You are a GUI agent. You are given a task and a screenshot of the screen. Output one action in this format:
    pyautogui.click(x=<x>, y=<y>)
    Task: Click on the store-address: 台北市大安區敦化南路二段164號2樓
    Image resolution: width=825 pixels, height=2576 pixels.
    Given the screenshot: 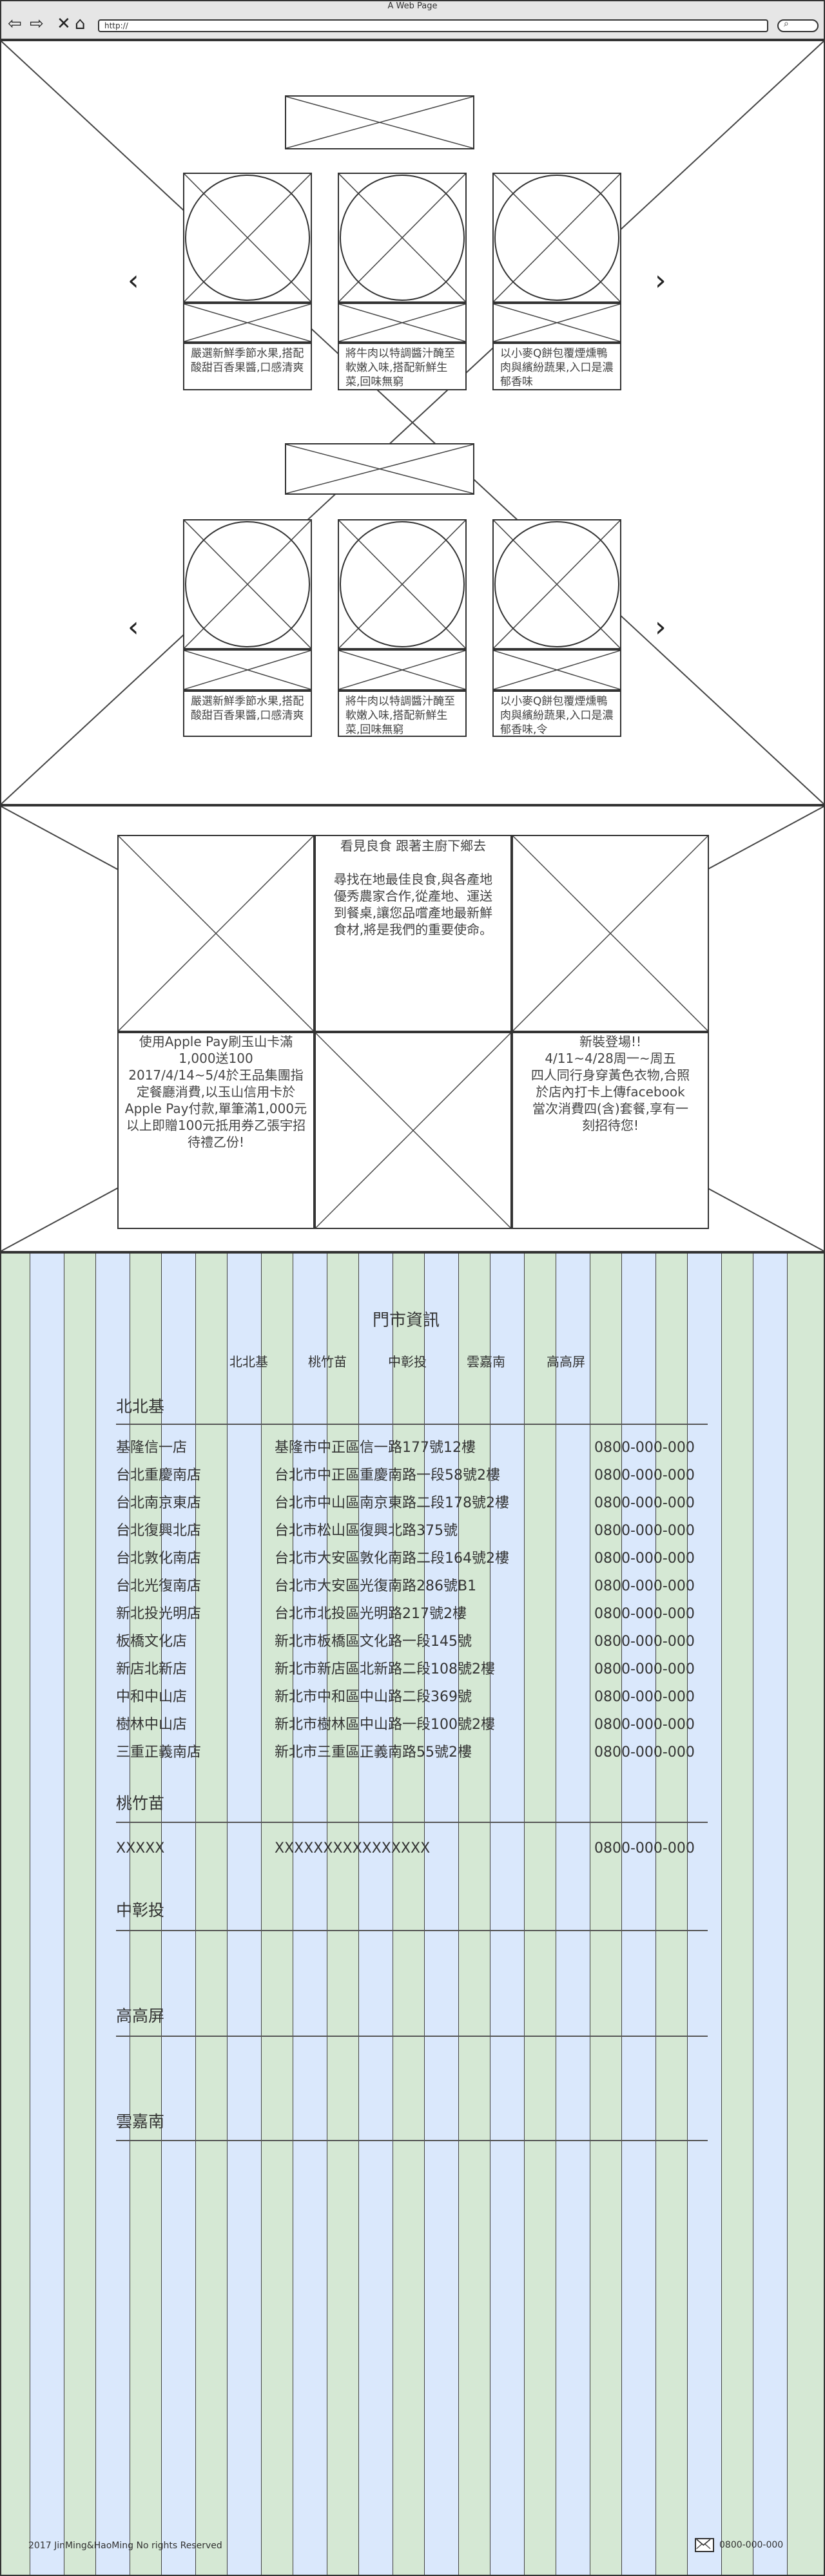 What is the action you would take?
    pyautogui.click(x=392, y=1558)
    